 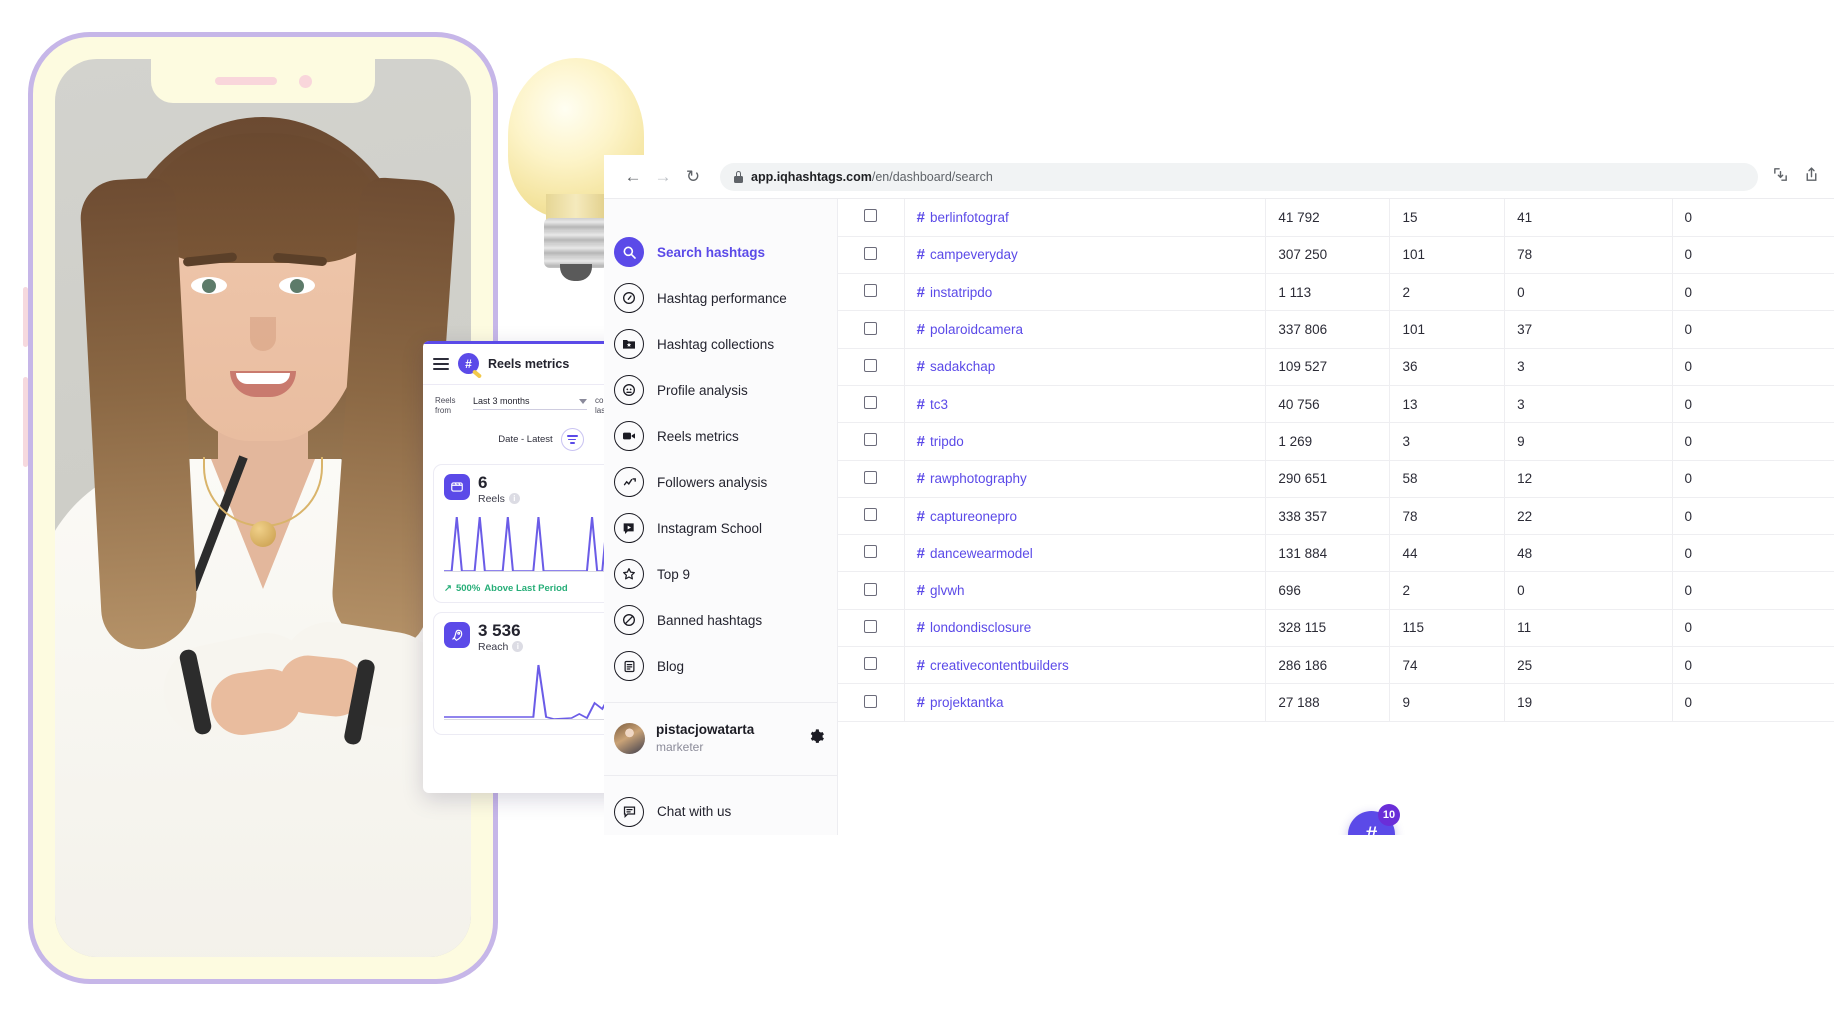 What do you see at coordinates (663, 177) in the screenshot?
I see `forward-button: →` at bounding box center [663, 177].